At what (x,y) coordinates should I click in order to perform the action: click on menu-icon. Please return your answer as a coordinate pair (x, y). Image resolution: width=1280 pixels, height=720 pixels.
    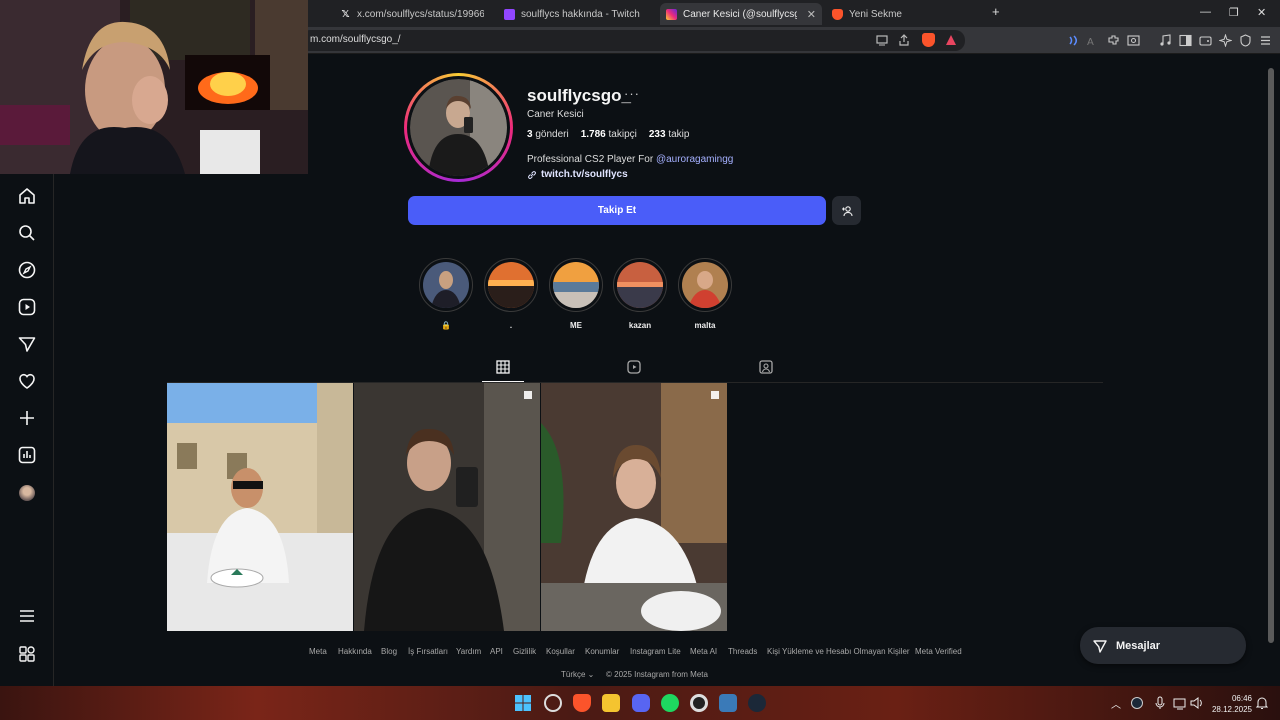
    Looking at the image, I should click on (1265, 40).